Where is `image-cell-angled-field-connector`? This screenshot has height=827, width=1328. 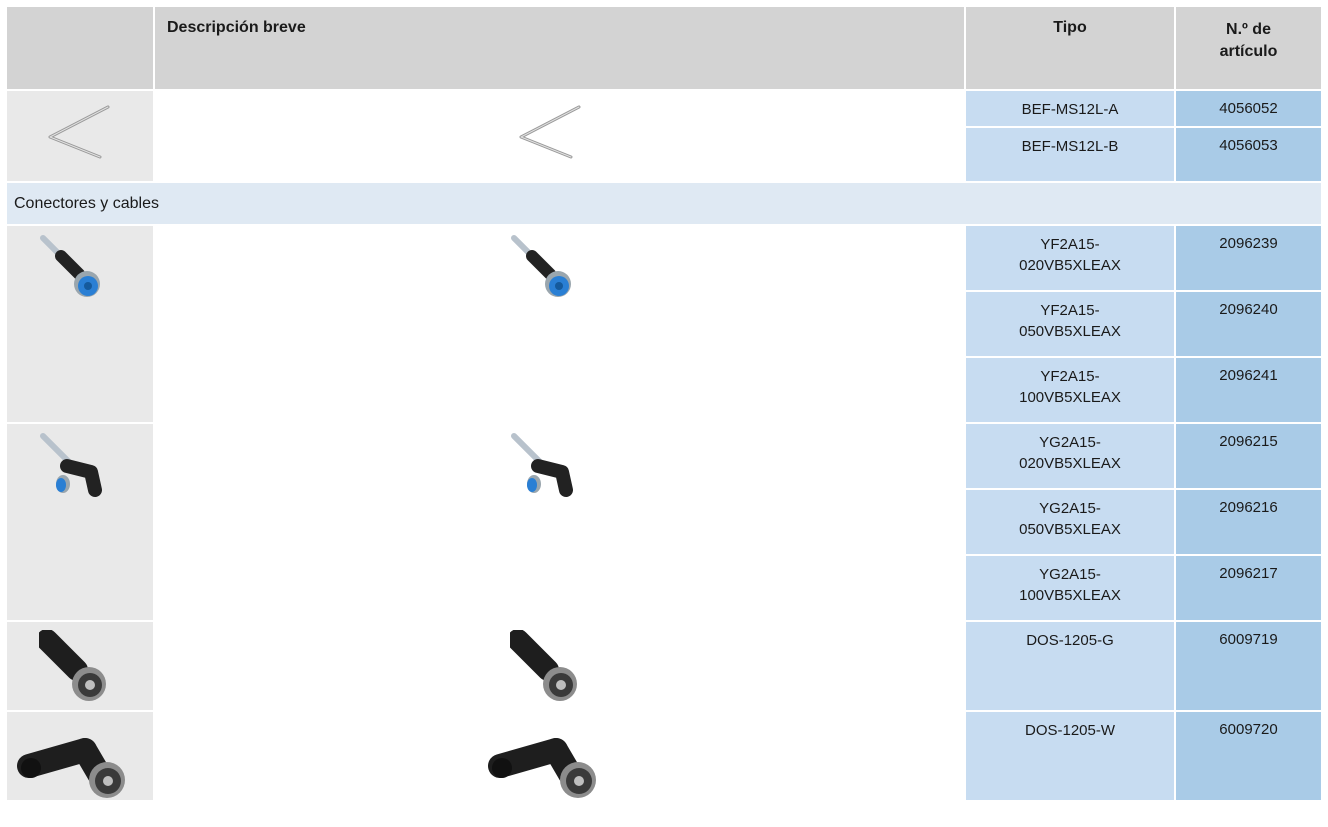 image-cell-angled-field-connector is located at coordinates (81, 755).